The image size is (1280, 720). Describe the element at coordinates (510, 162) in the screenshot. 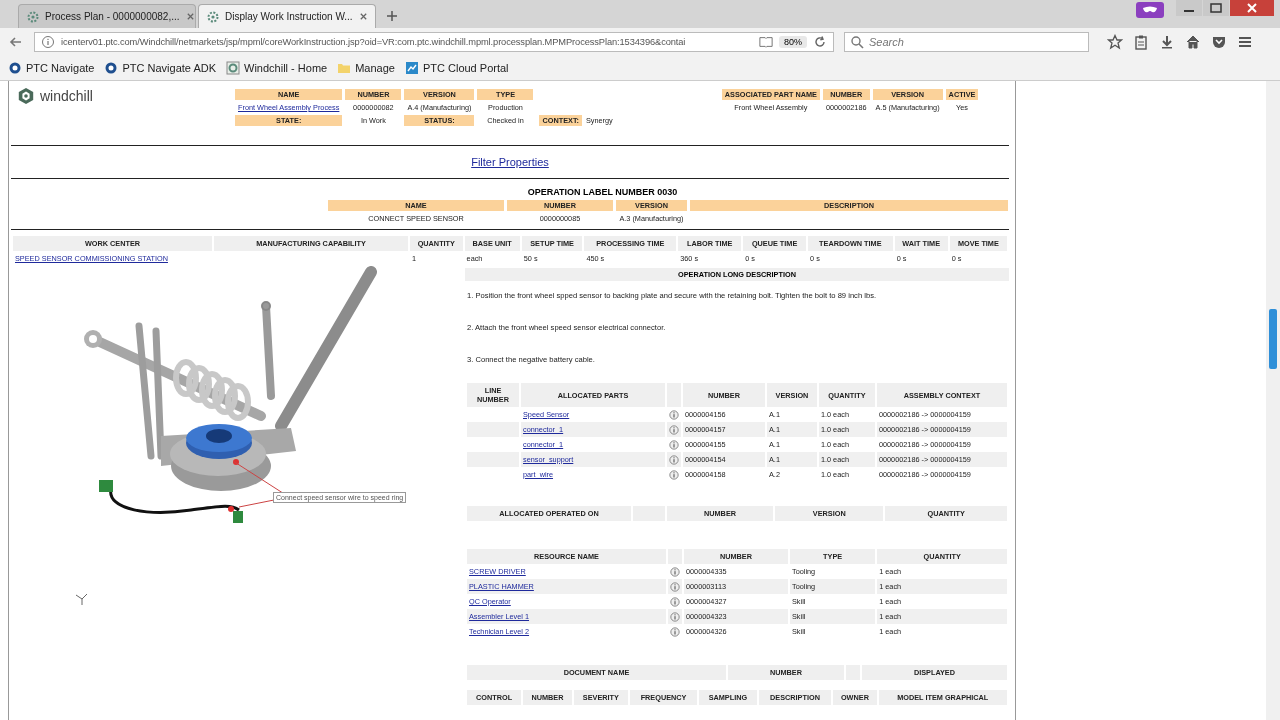

I see `filter-properties-link: Filter Properties` at that location.